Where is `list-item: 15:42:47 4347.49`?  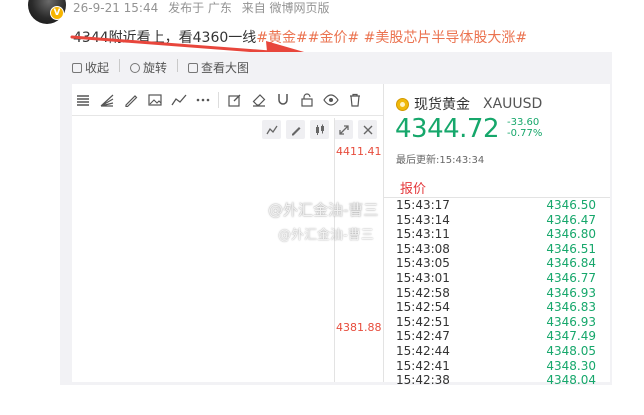 list-item: 15:42:47 4347.49 is located at coordinates (496, 336).